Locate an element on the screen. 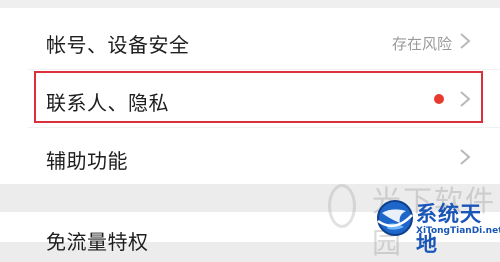  watermark-badge: 系统天地 XiTongTianDi.net is located at coordinates (438, 226).